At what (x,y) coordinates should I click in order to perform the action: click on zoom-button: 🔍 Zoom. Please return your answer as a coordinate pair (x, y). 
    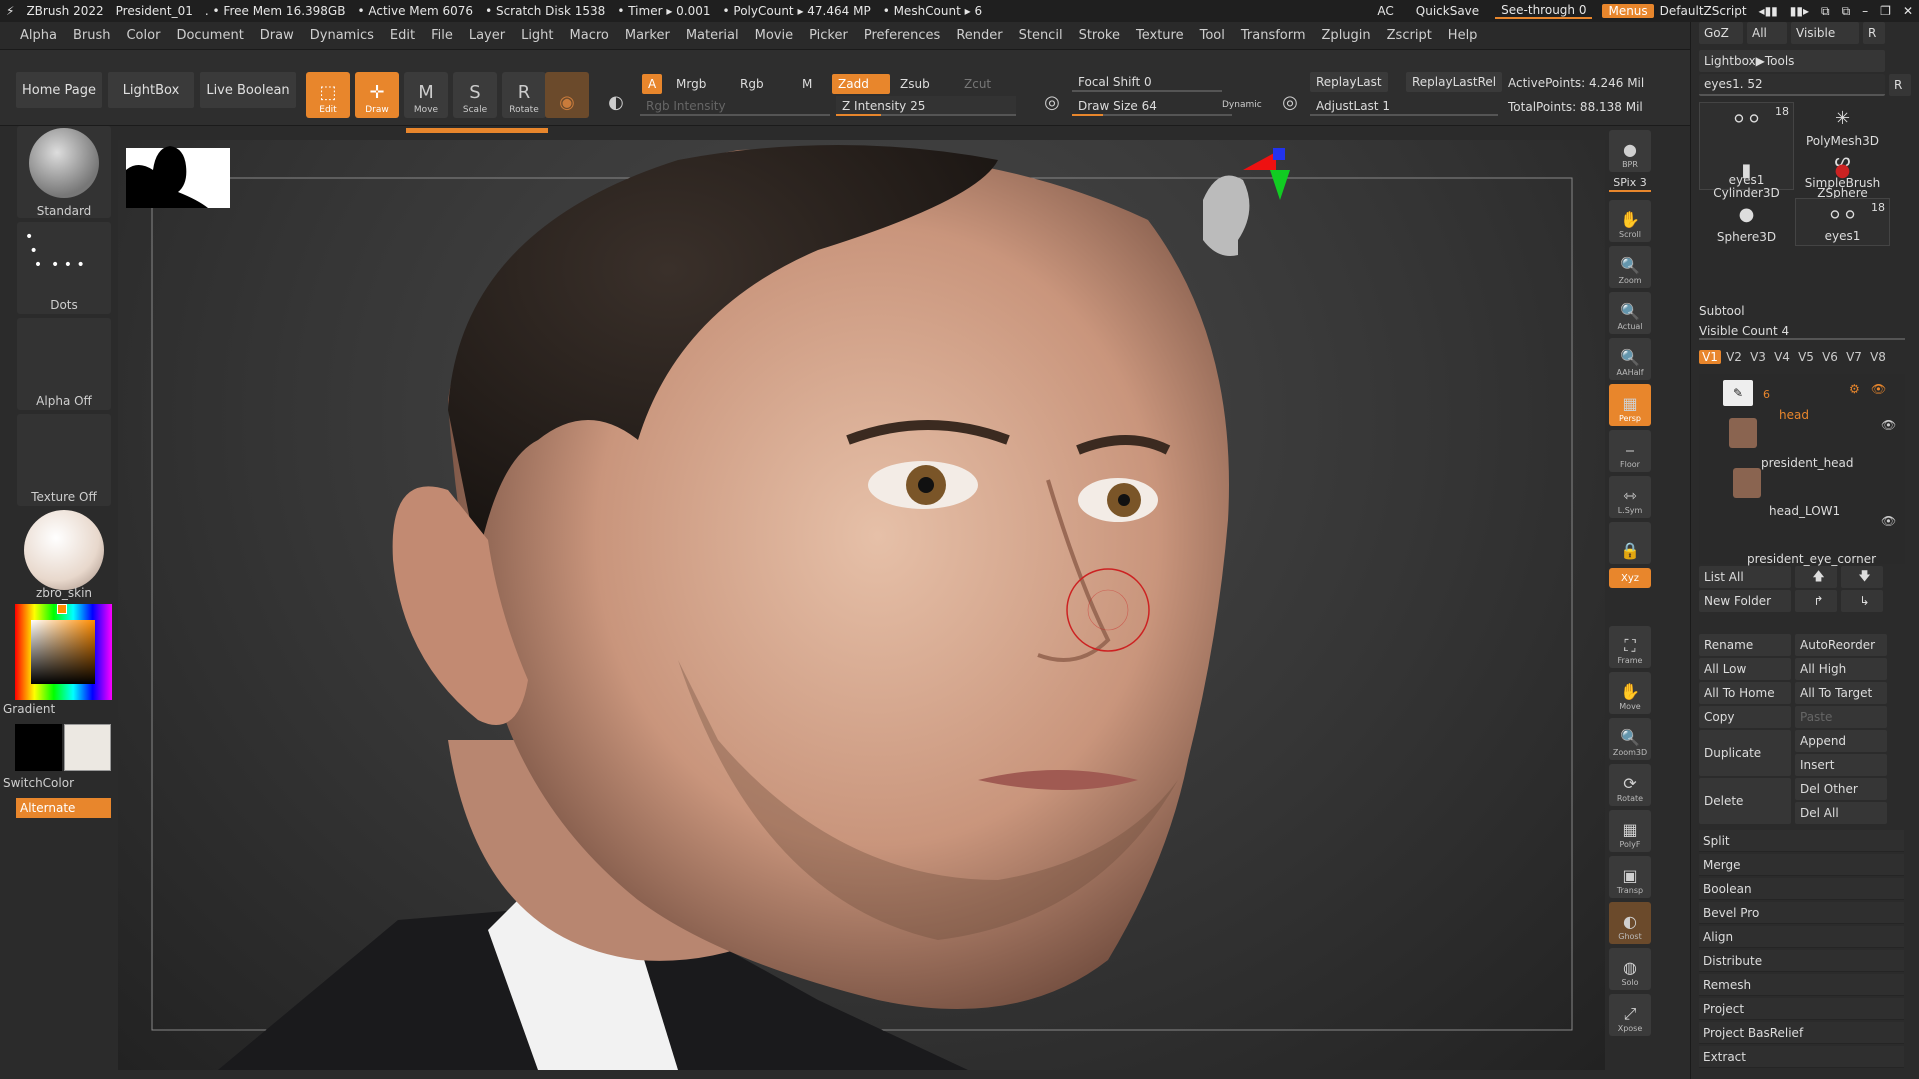
    Looking at the image, I should click on (1630, 267).